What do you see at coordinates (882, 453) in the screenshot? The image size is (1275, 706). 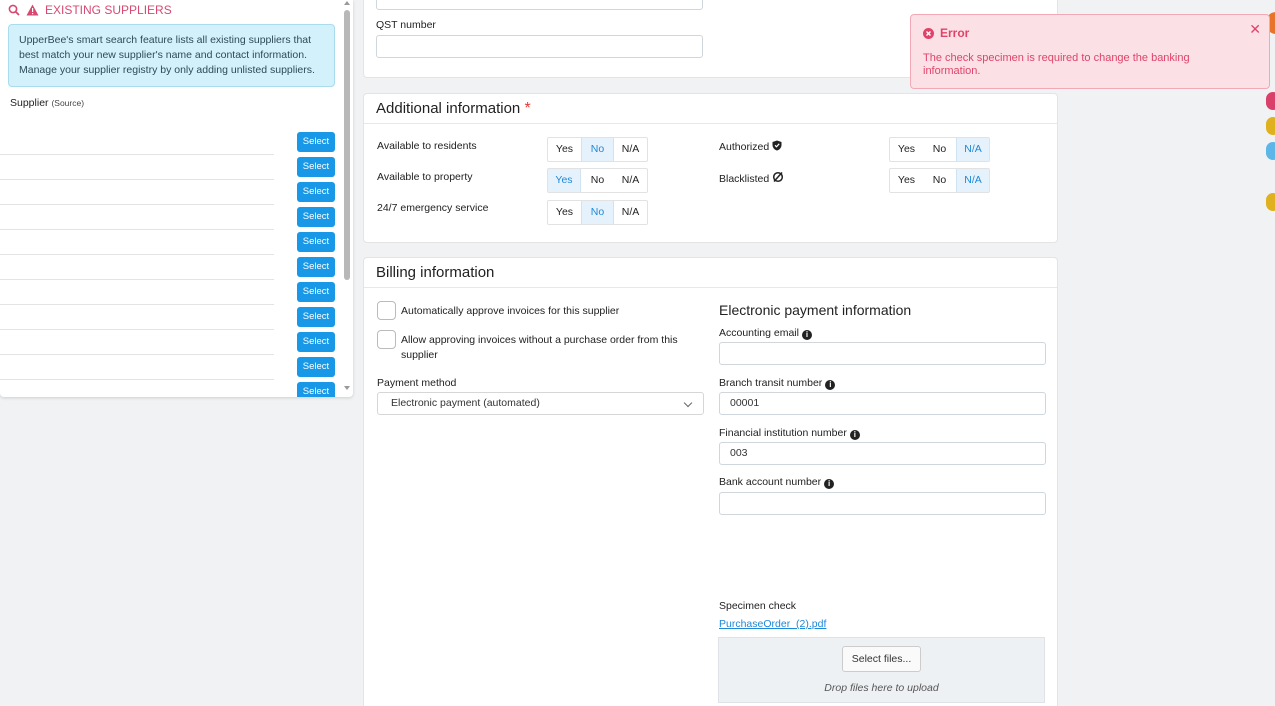 I see `financial-institution-input: 003` at bounding box center [882, 453].